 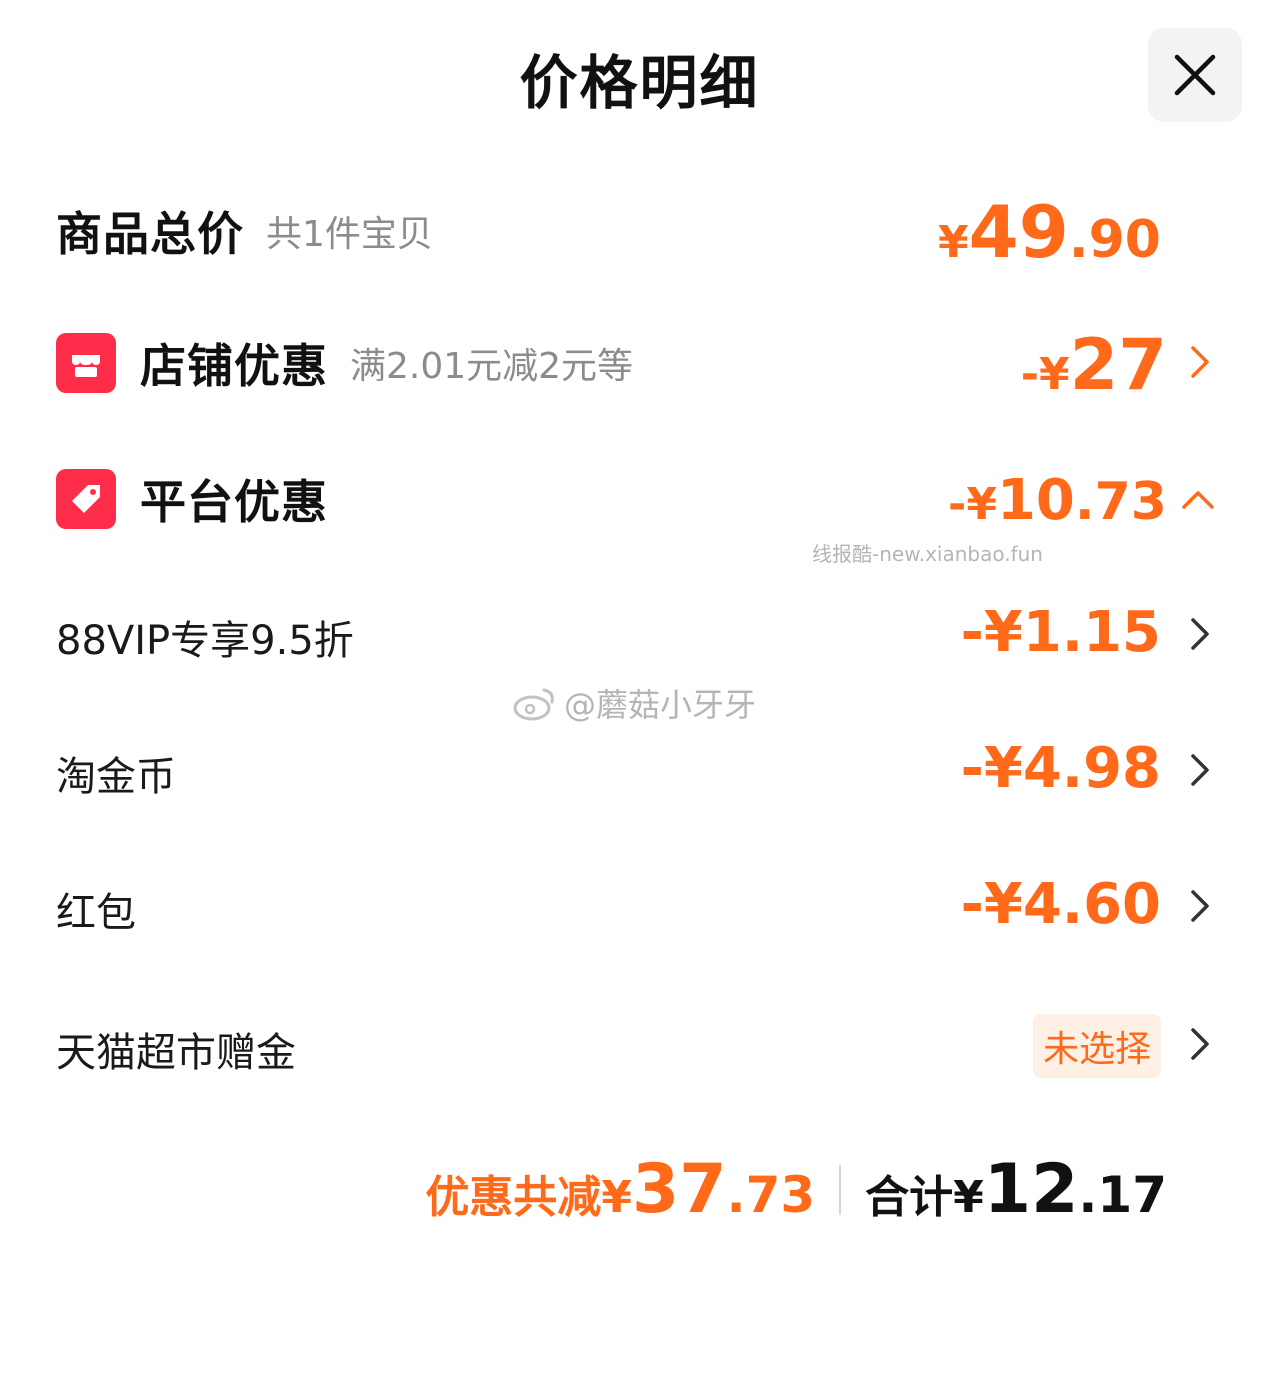 What do you see at coordinates (1114, 240) in the screenshot?
I see `goods-total-dec: .90` at bounding box center [1114, 240].